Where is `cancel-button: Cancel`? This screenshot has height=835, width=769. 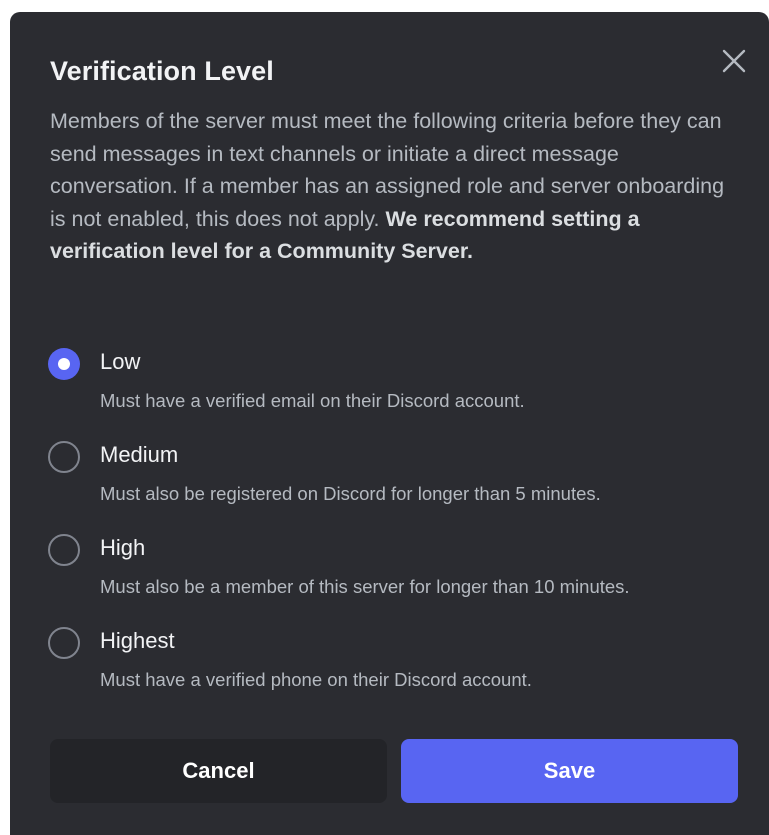
cancel-button: Cancel is located at coordinates (218, 771).